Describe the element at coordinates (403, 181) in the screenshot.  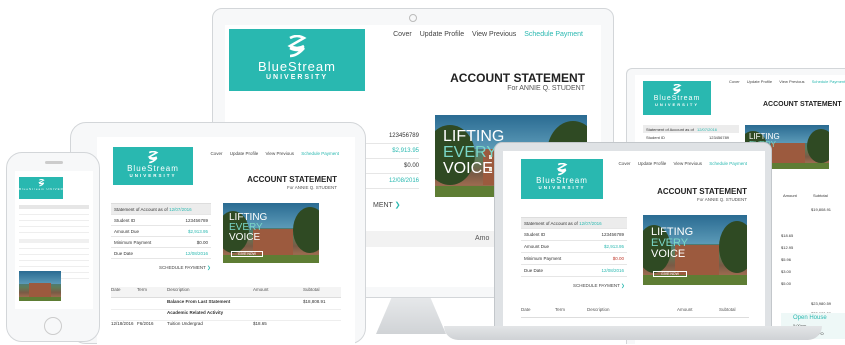
I see `due-date-value: 12/08/2016` at that location.